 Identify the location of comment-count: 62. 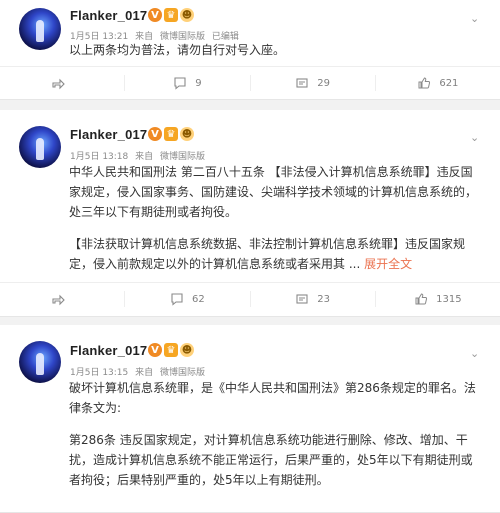
(198, 299).